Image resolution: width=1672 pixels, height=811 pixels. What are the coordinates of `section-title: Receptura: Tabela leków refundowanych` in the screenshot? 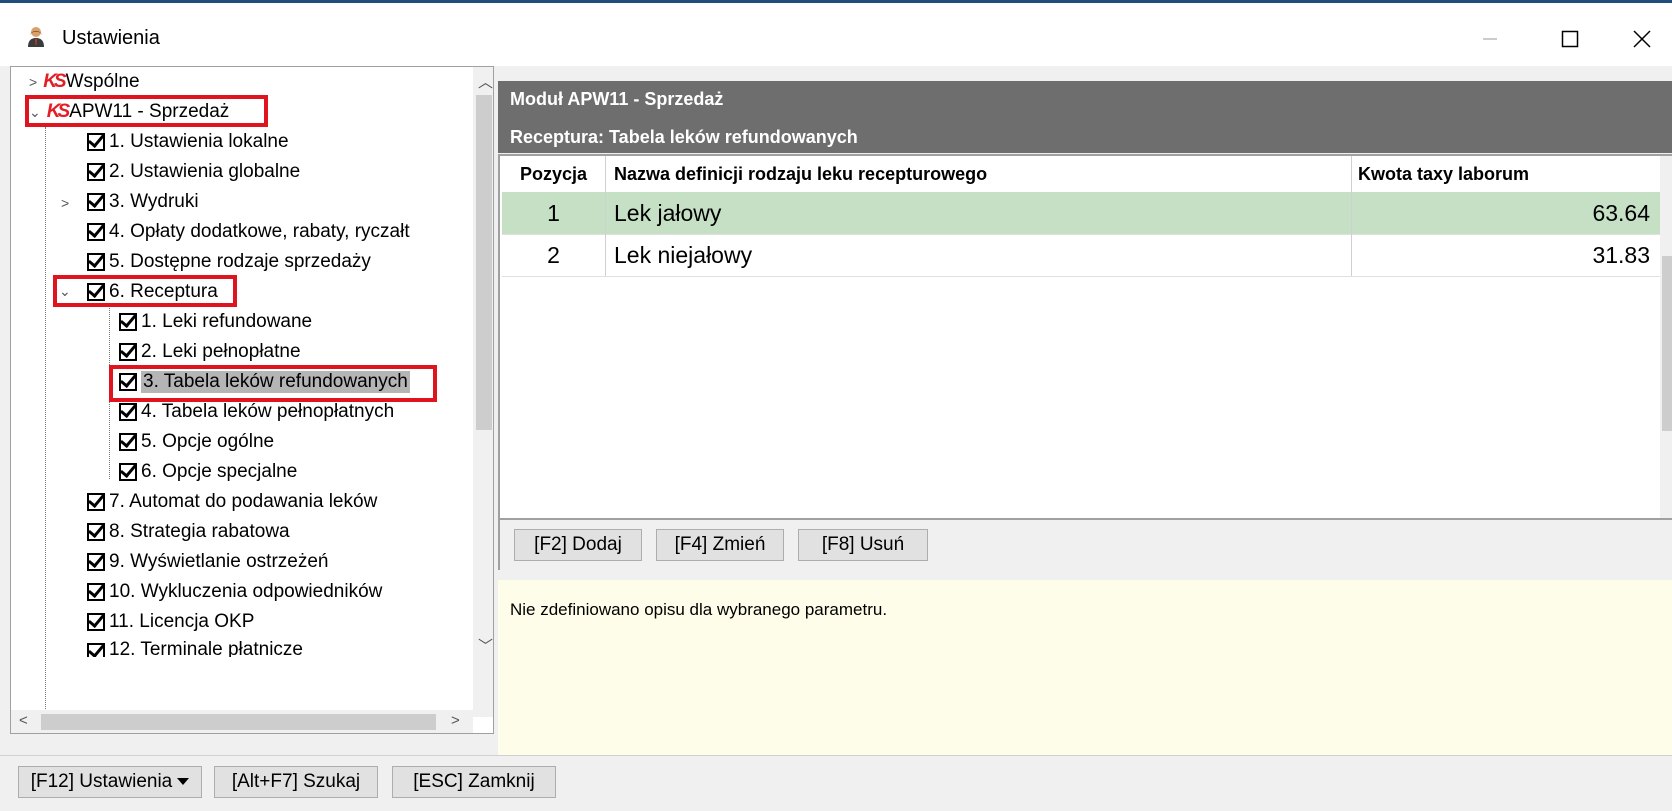 It's located at (684, 137).